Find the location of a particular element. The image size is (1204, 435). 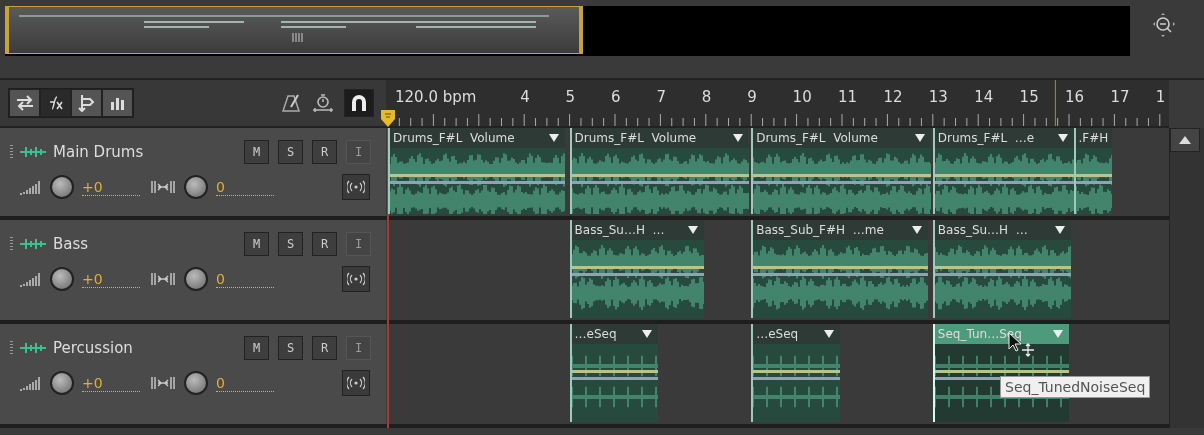

bar-number: 11 is located at coordinates (848, 97).